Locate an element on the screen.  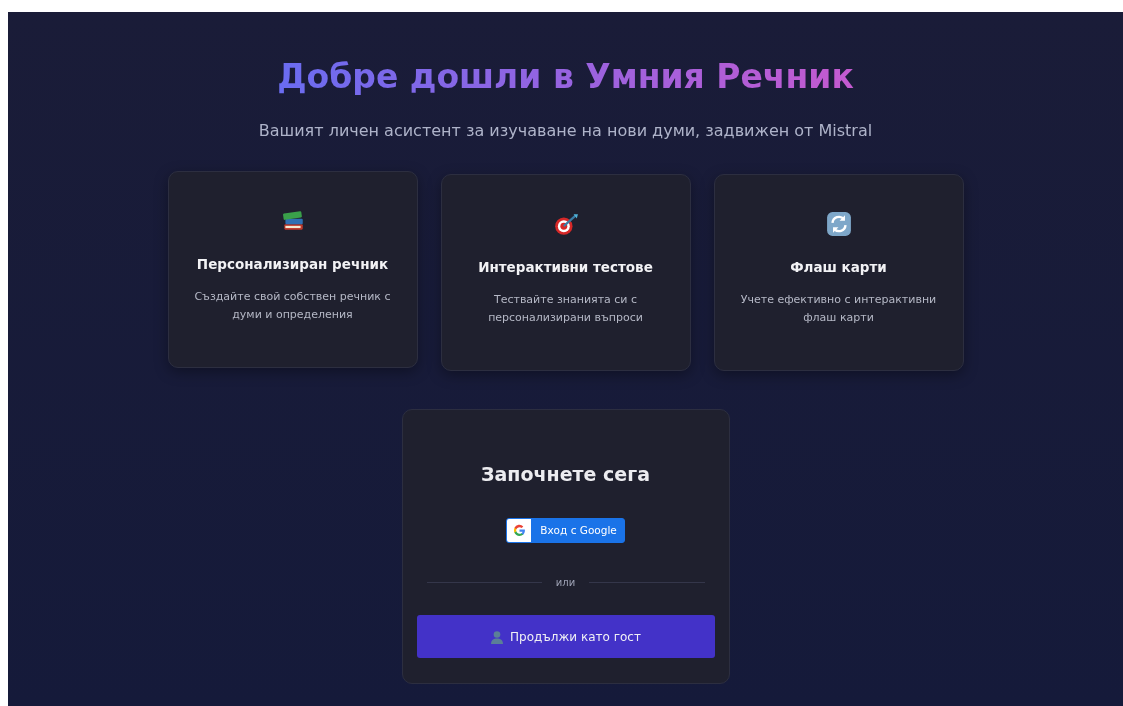
refresh-icon is located at coordinates (838, 223).